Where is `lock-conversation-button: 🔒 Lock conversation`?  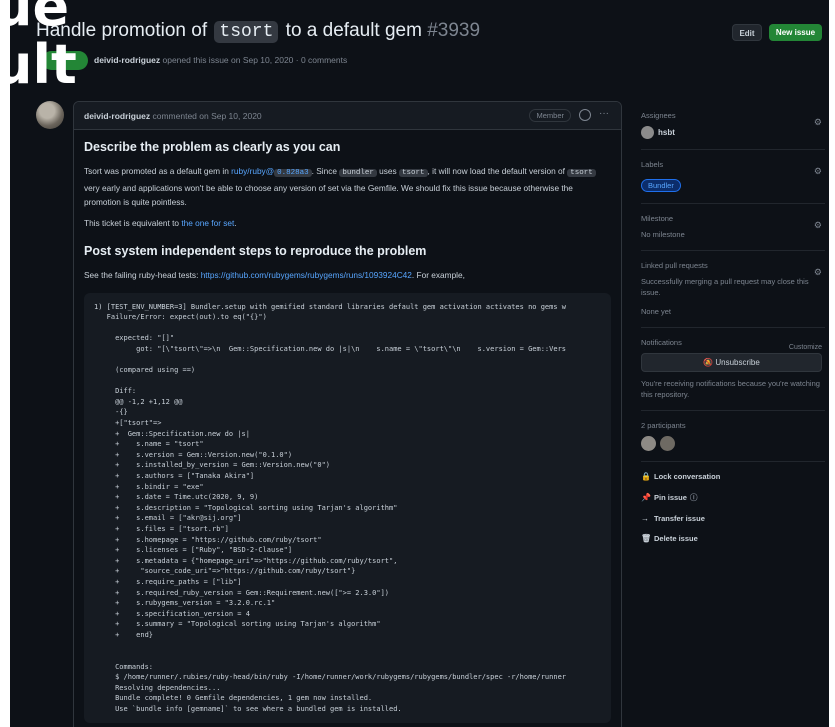 lock-conversation-button: 🔒 Lock conversation is located at coordinates (733, 476).